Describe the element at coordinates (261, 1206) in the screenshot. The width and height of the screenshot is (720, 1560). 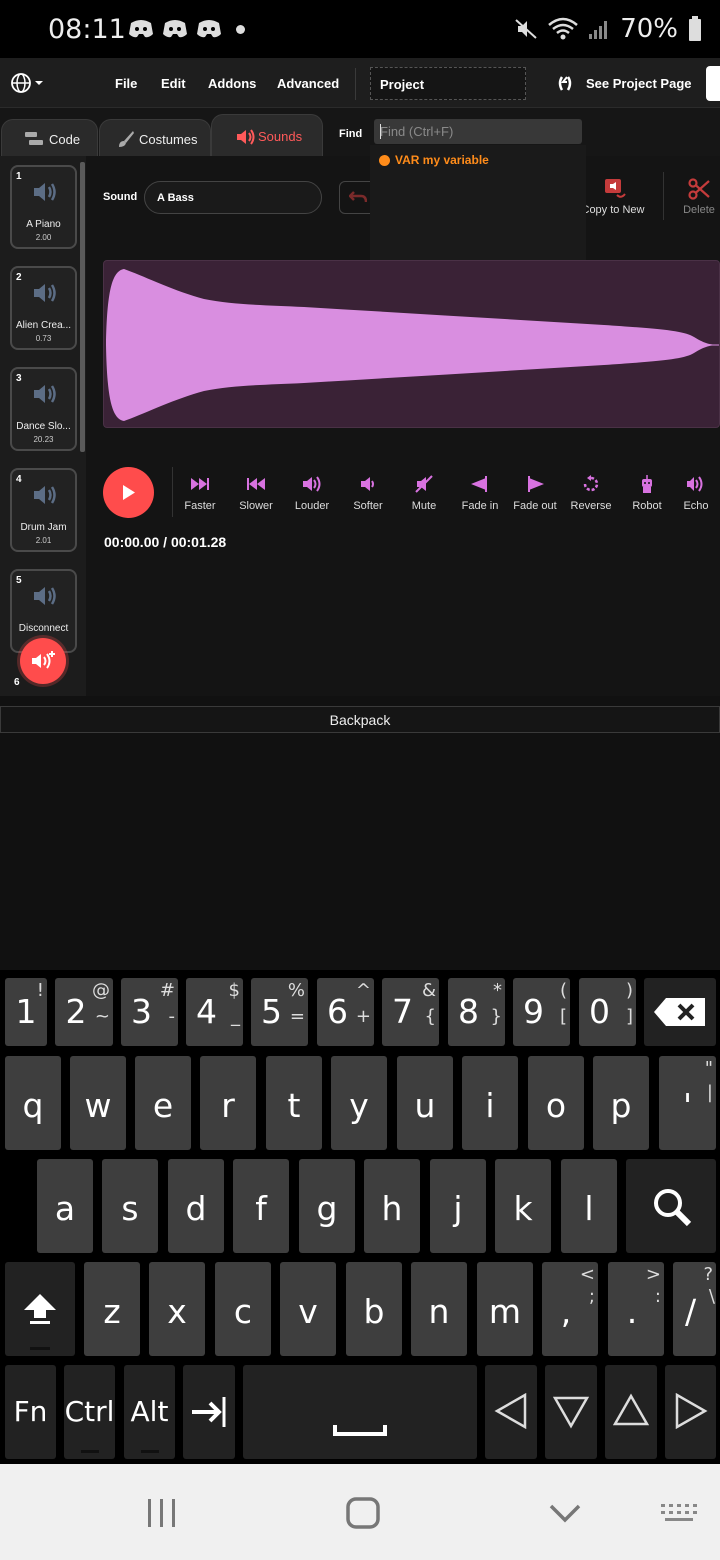
I see `key-f: f` at that location.